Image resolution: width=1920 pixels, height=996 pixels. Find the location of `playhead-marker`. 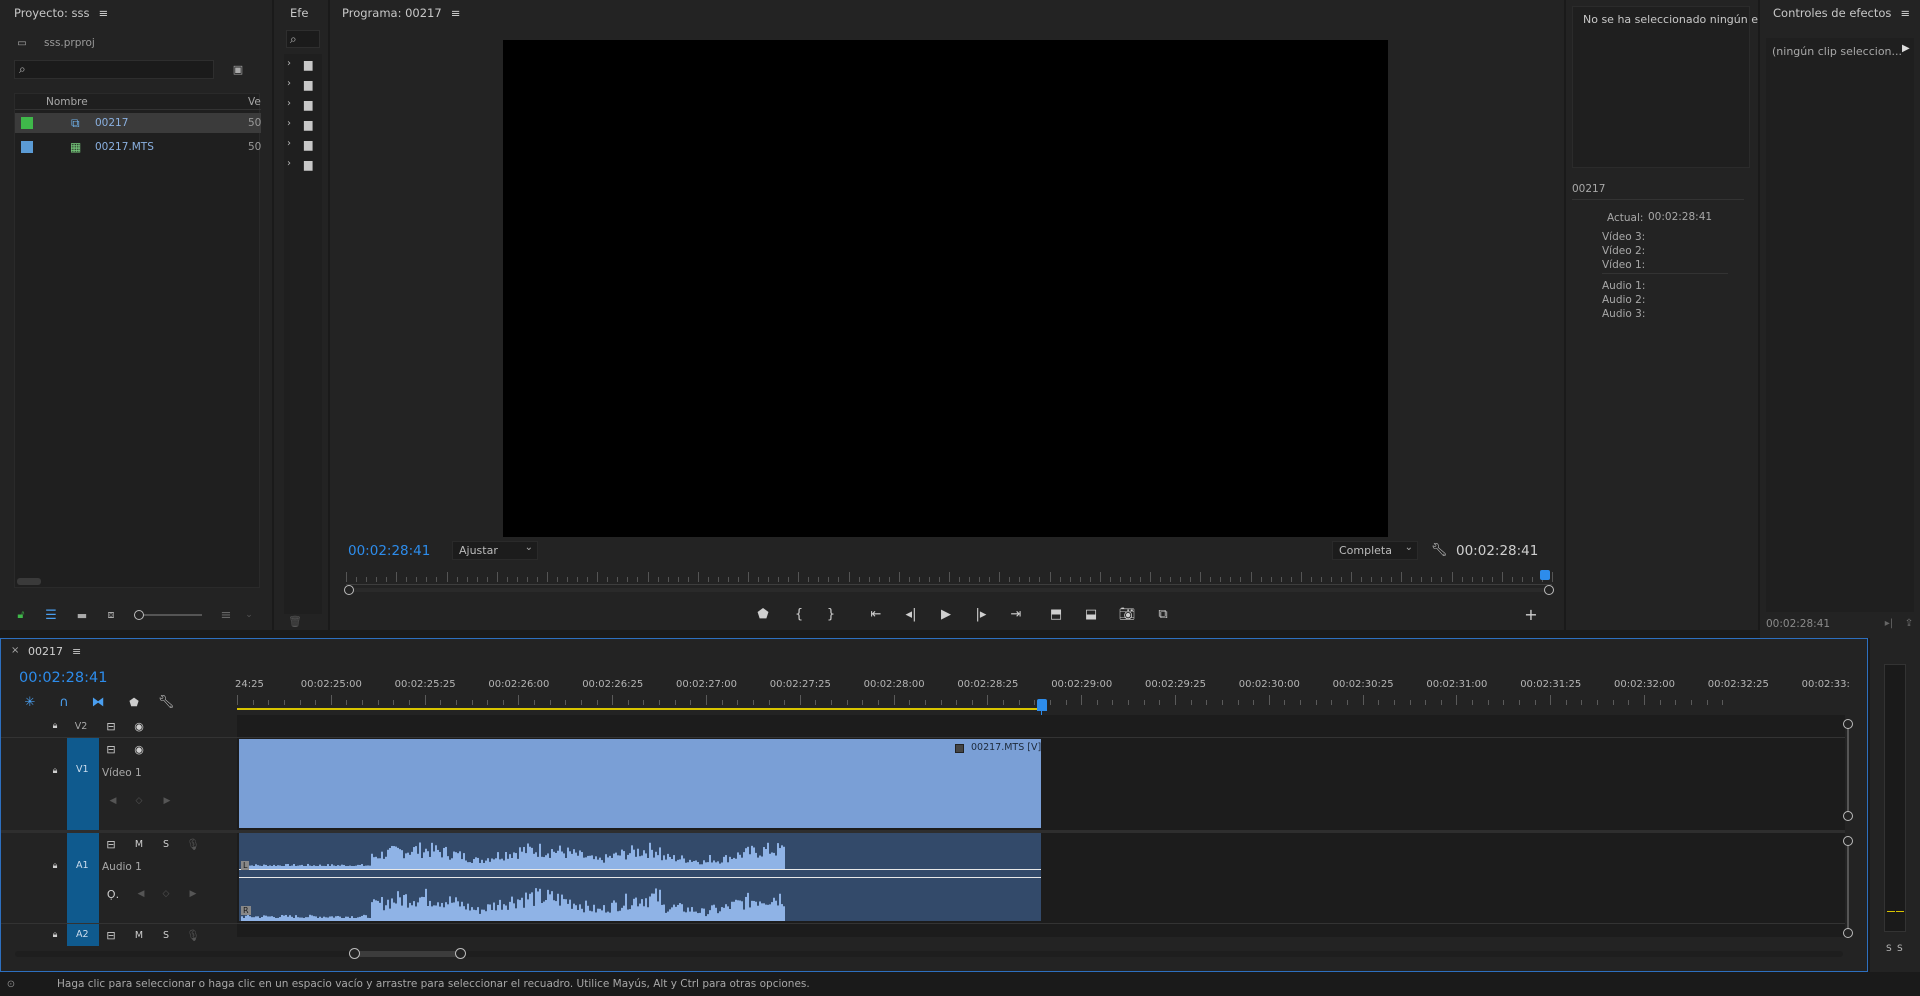

playhead-marker is located at coordinates (1545, 575).